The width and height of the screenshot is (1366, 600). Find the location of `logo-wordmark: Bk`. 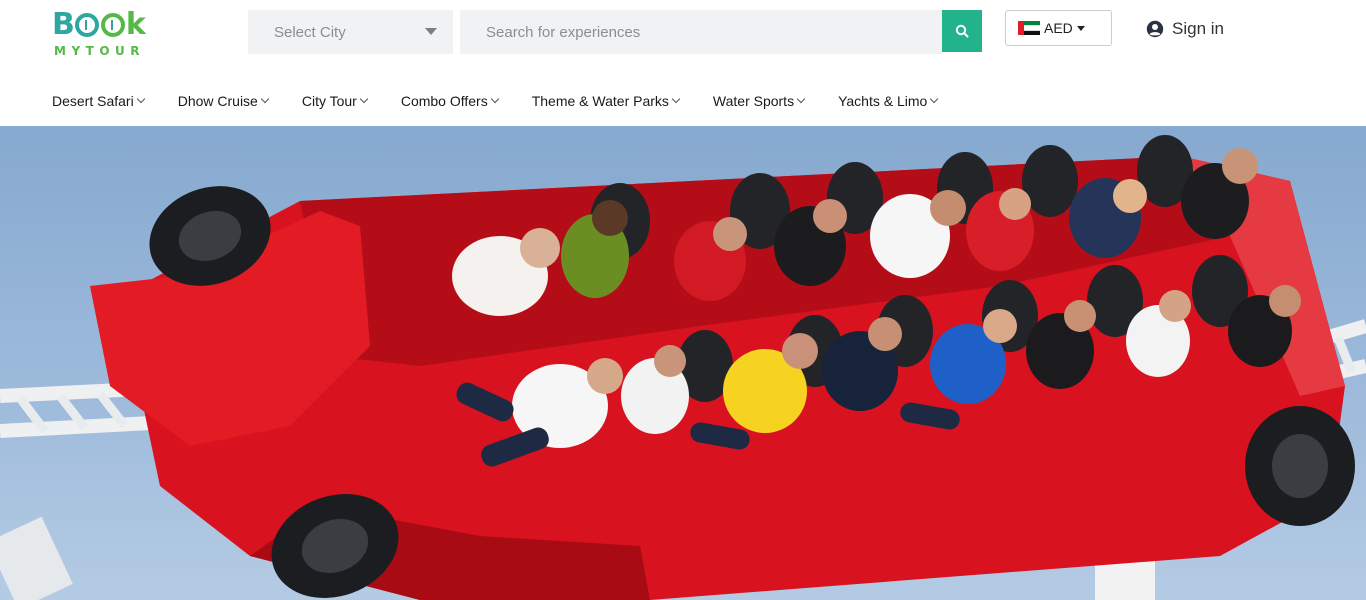

logo-wordmark: Bk is located at coordinates (99, 24).